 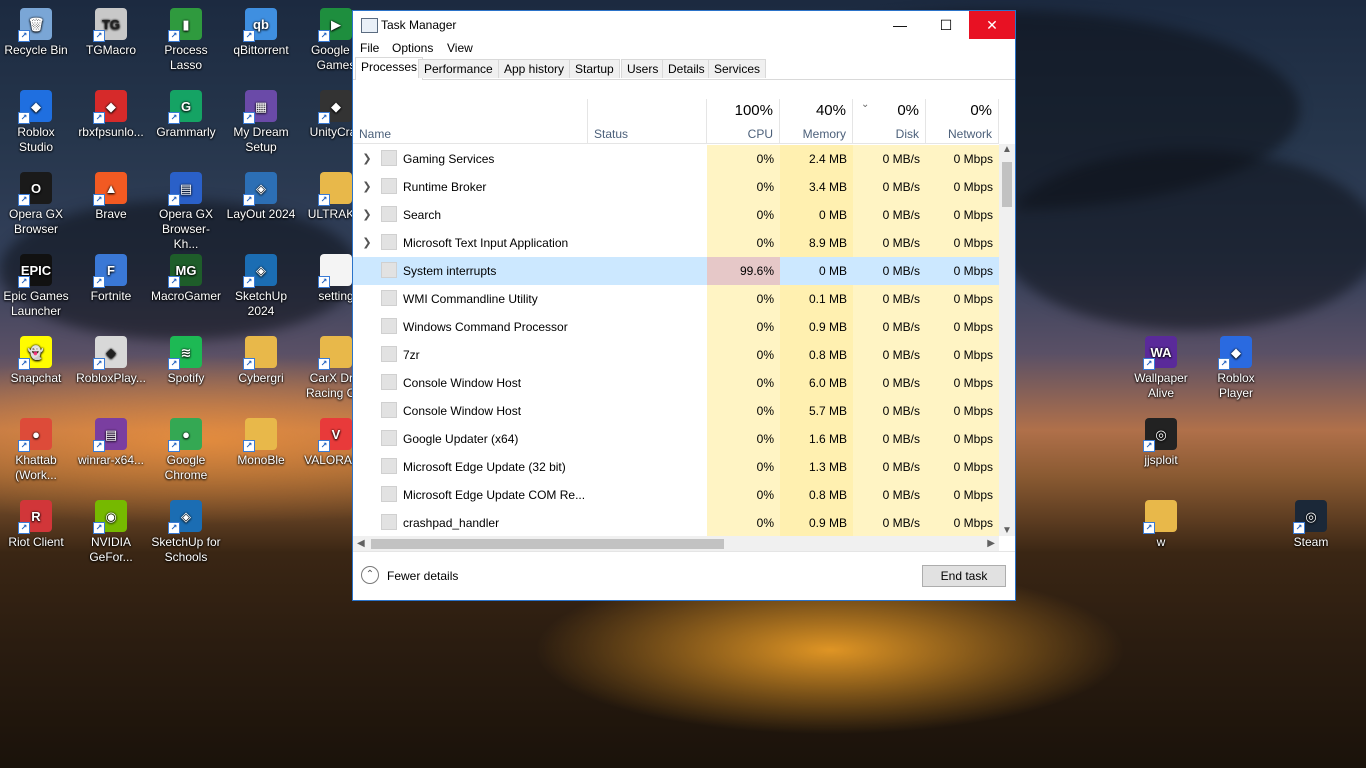 What do you see at coordinates (261, 122) in the screenshot?
I see `desktop-shortcut: ▦ ↗ My Dream Setup` at bounding box center [261, 122].